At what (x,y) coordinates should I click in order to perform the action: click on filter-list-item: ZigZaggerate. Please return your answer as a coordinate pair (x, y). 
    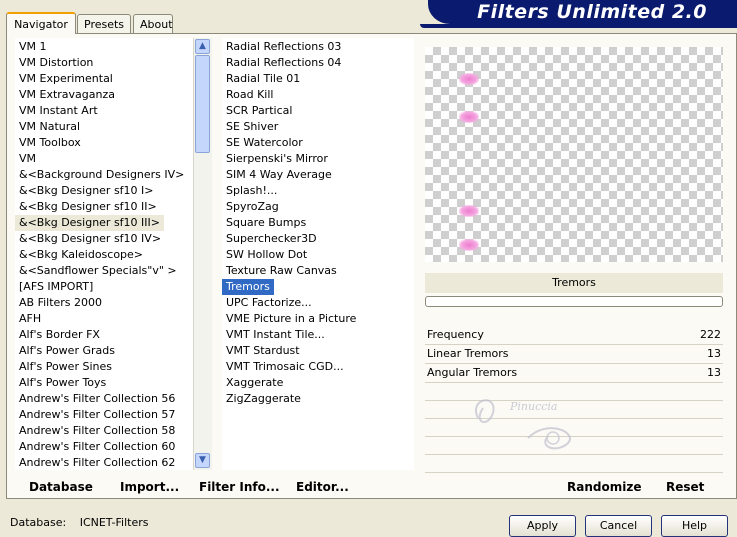
    Looking at the image, I should click on (318, 399).